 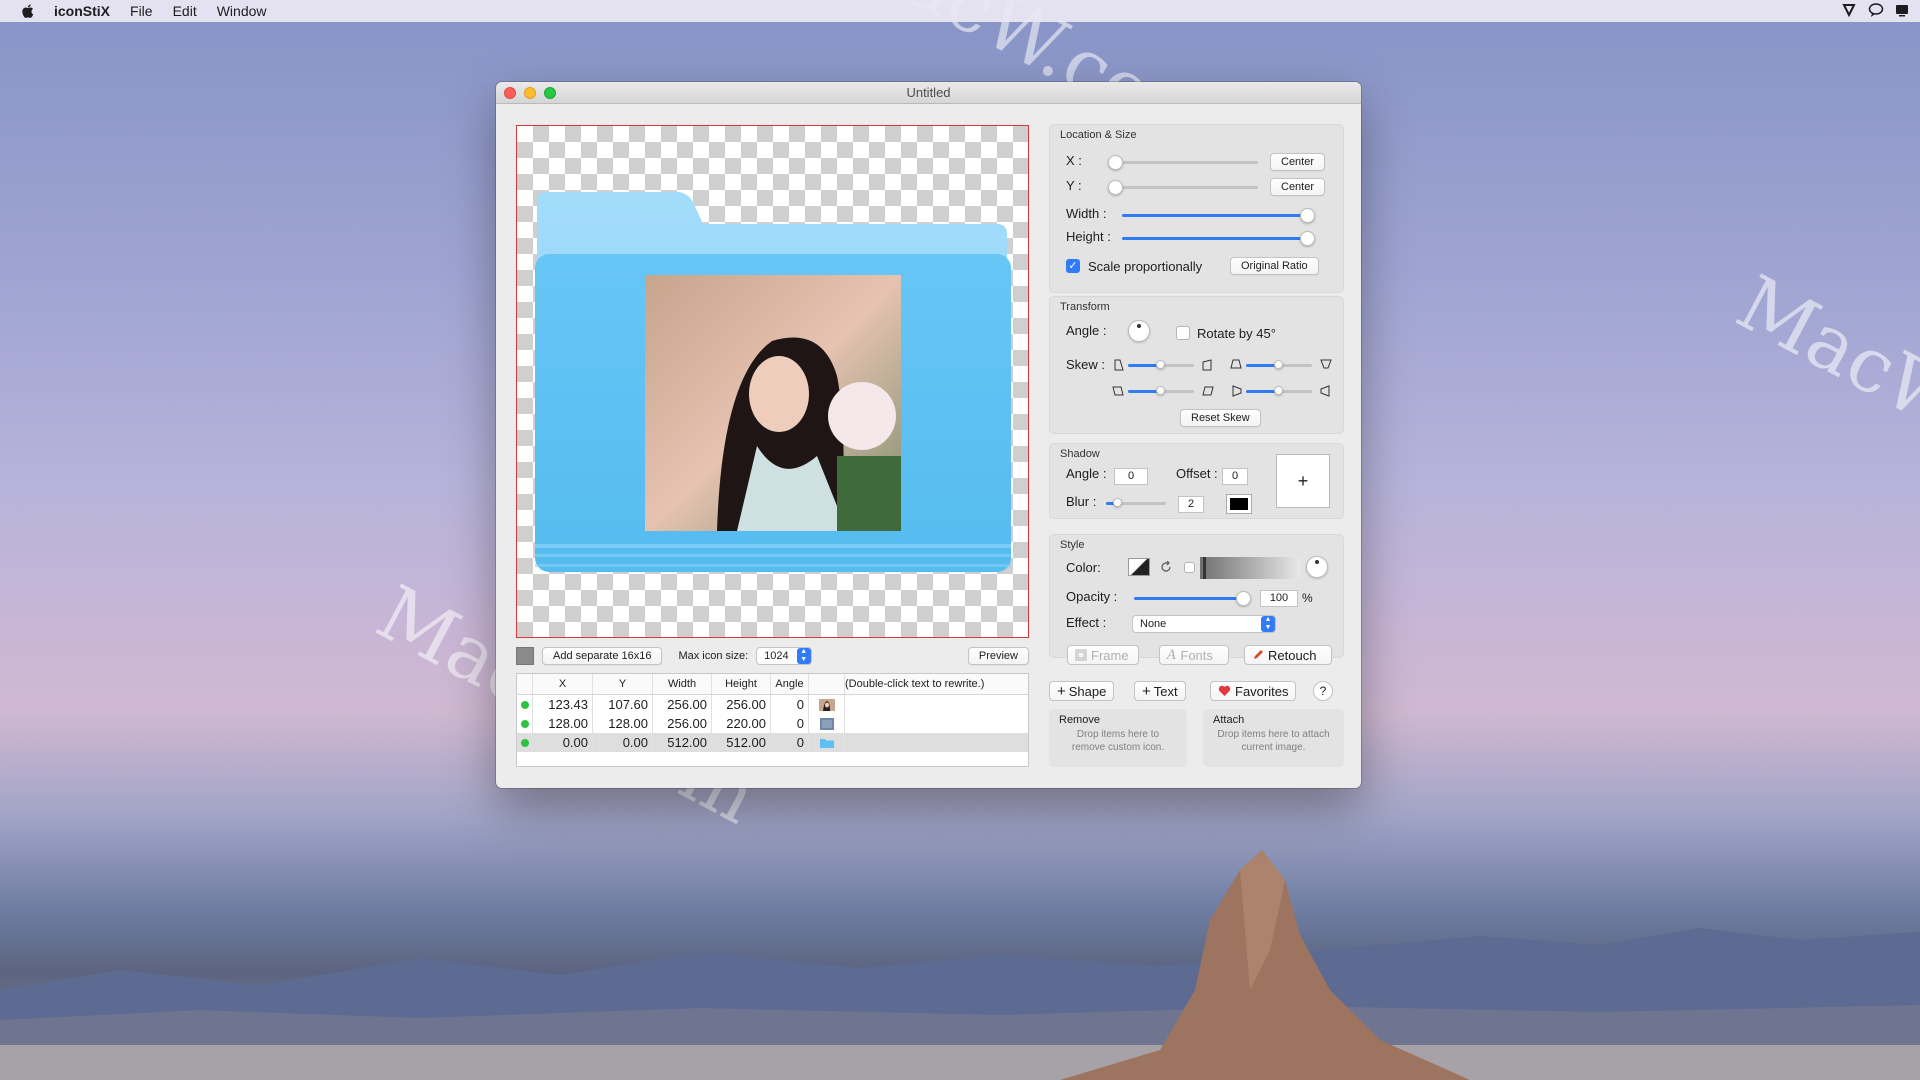 What do you see at coordinates (563, 723) in the screenshot?
I see `cell-x: 128.00` at bounding box center [563, 723].